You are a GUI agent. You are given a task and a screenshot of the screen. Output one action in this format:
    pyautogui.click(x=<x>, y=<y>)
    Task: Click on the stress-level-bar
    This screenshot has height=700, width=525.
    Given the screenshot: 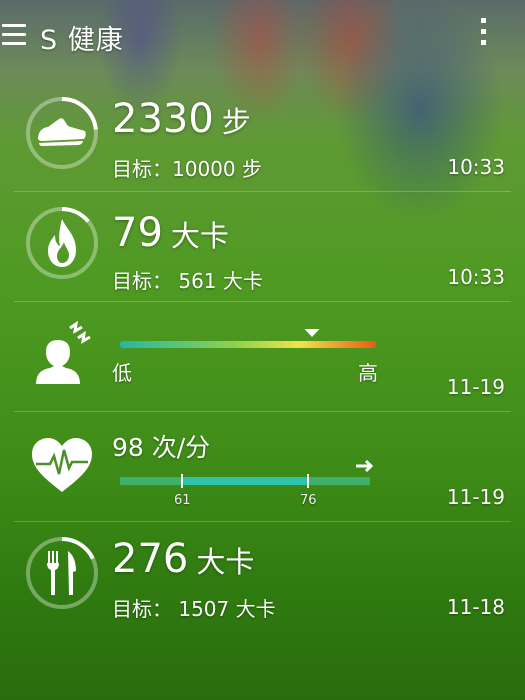 What is the action you would take?
    pyautogui.click(x=248, y=338)
    